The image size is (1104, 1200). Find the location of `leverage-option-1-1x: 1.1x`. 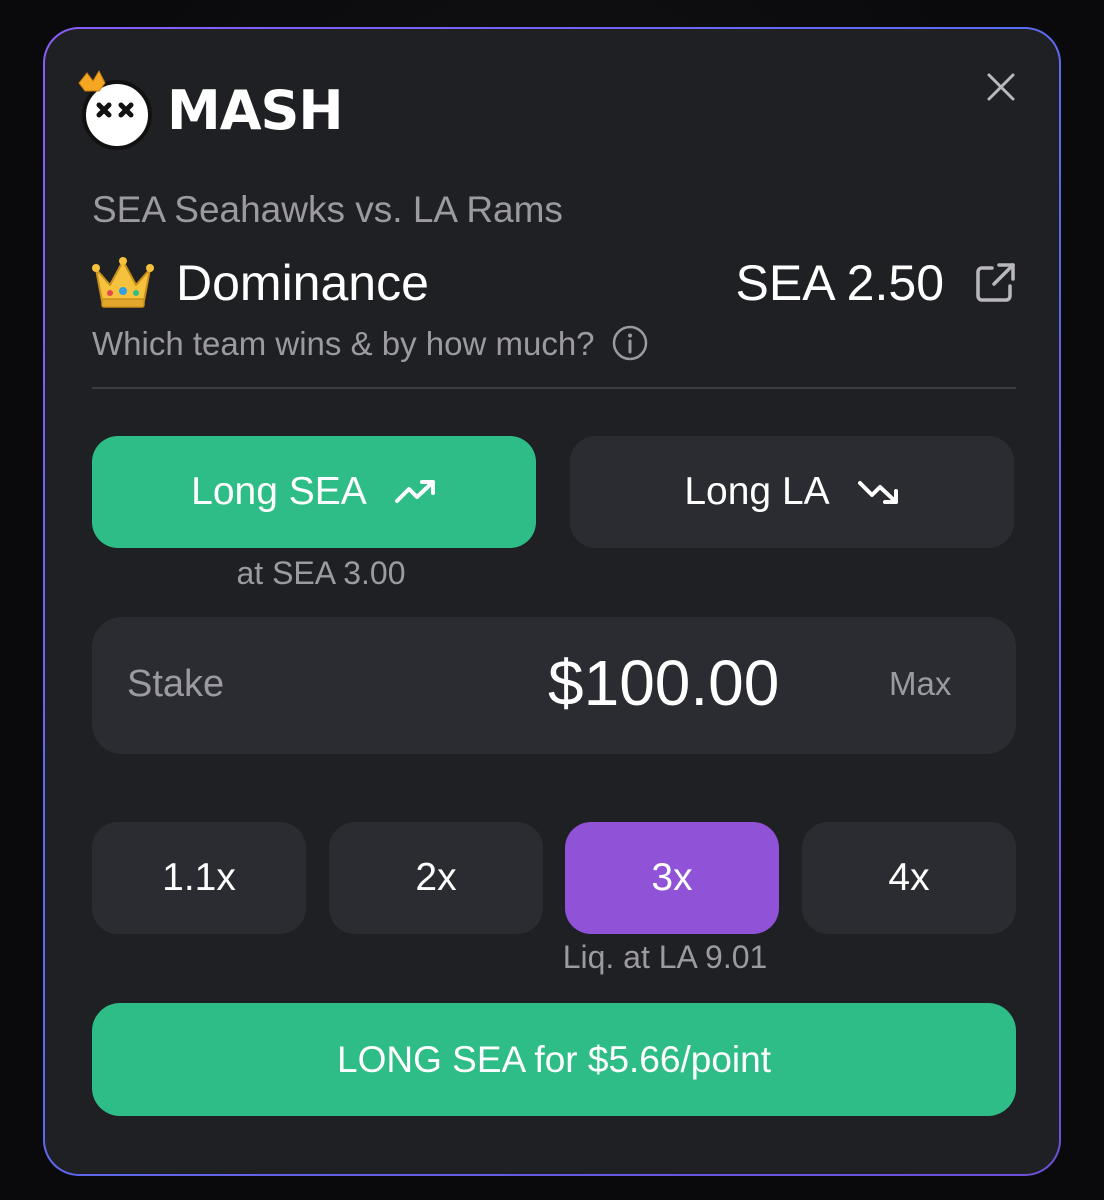

leverage-option-1-1x: 1.1x is located at coordinates (199, 878).